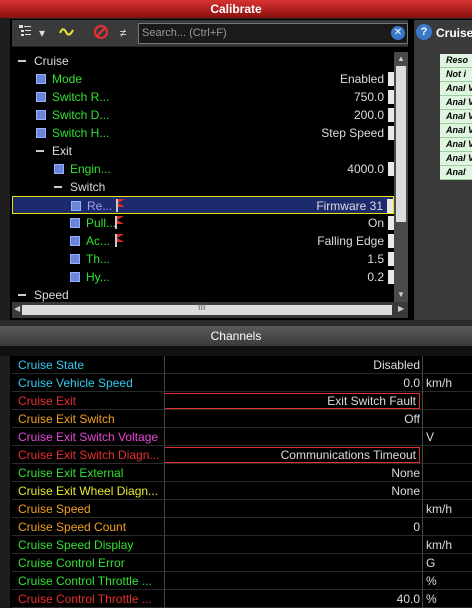 This screenshot has width=472, height=608. I want to click on channel-unit: V, so click(430, 437).